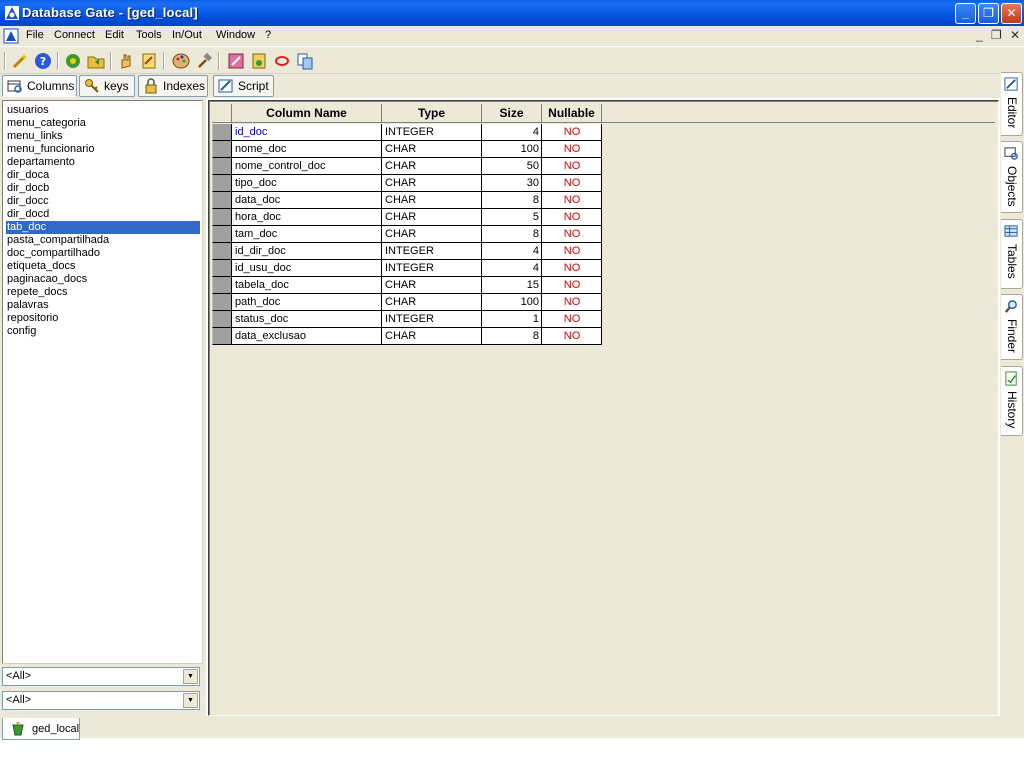 This screenshot has height=768, width=1024. Describe the element at coordinates (190, 700) in the screenshot. I see `chevron-down-icon: ▼` at that location.